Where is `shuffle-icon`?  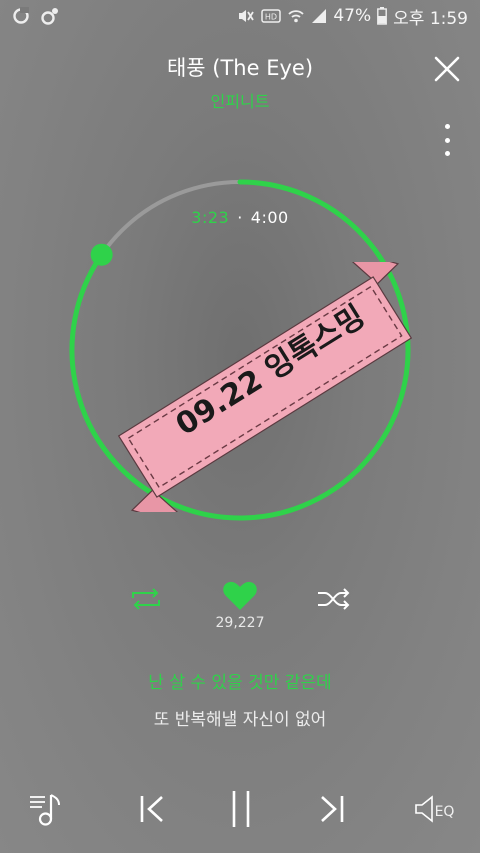 shuffle-icon is located at coordinates (334, 599).